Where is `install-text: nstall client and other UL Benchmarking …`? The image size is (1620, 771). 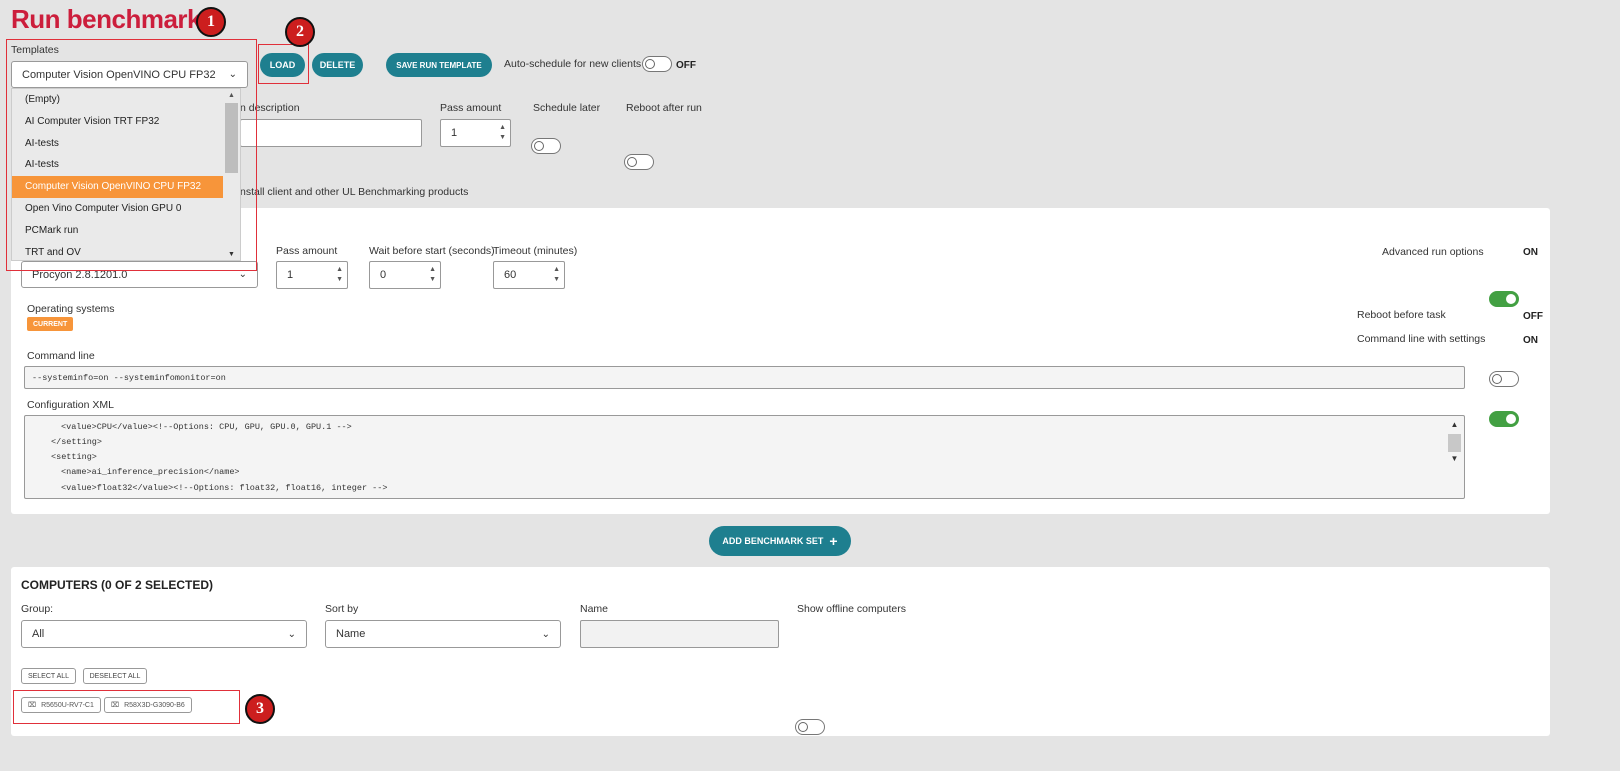 install-text: nstall client and other UL Benchmarking … is located at coordinates (354, 192).